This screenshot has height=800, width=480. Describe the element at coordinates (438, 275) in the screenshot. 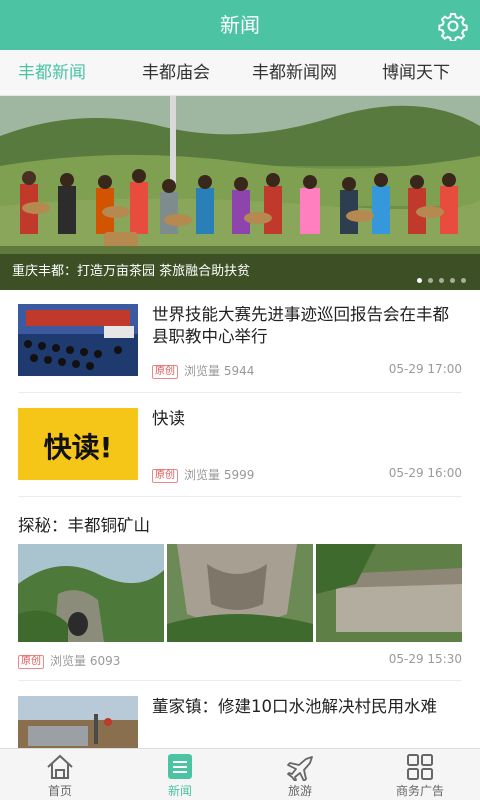

I see `carousel-indicator` at that location.